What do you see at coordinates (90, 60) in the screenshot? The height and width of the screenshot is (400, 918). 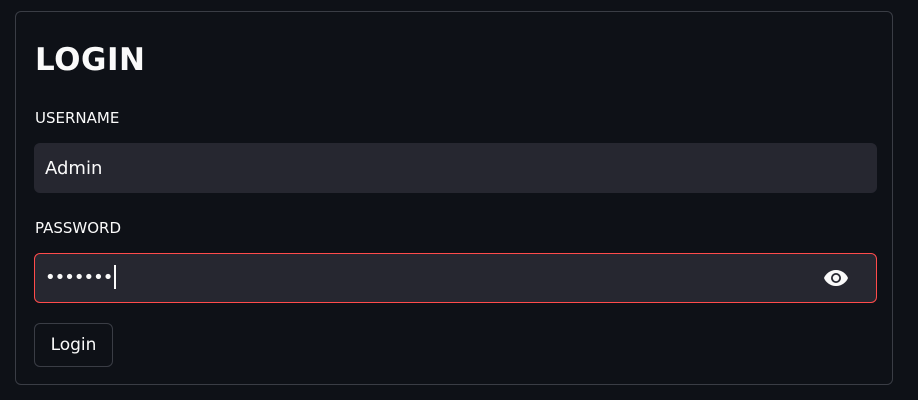 I see `form-title: LOGIN` at bounding box center [90, 60].